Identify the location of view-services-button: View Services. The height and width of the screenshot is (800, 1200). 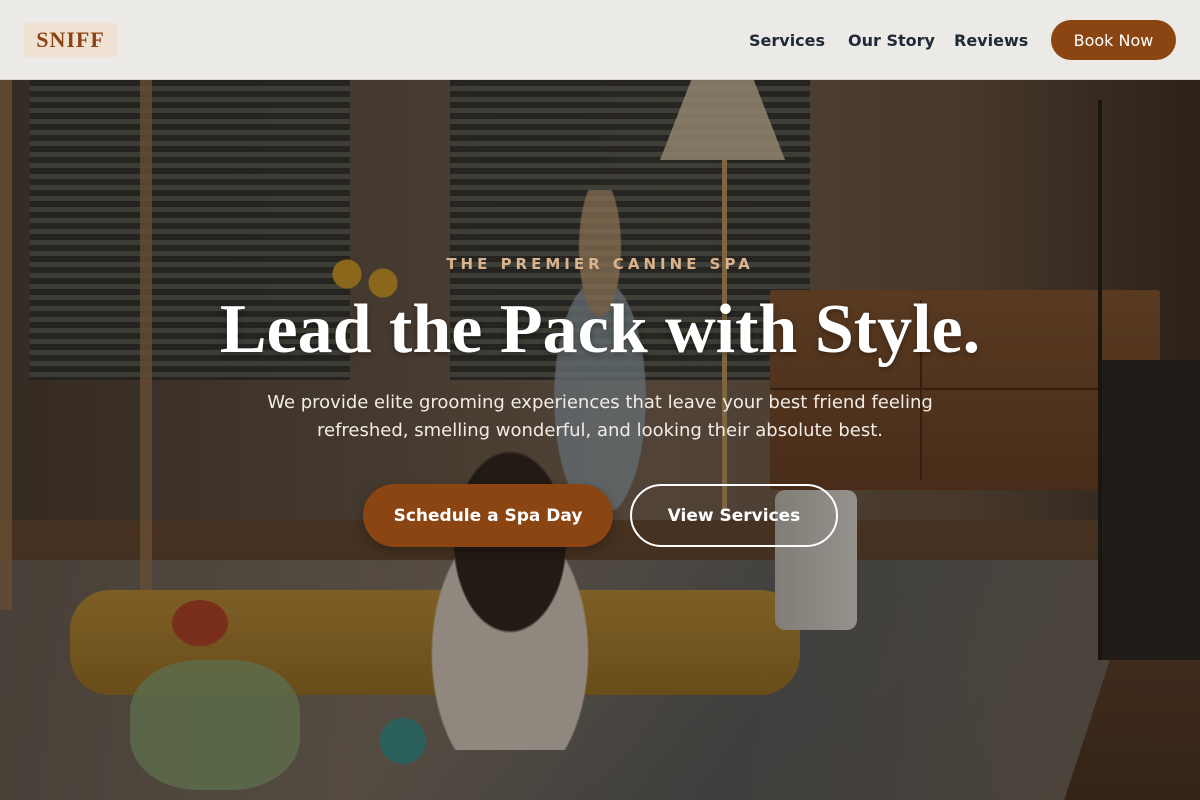
(734, 515).